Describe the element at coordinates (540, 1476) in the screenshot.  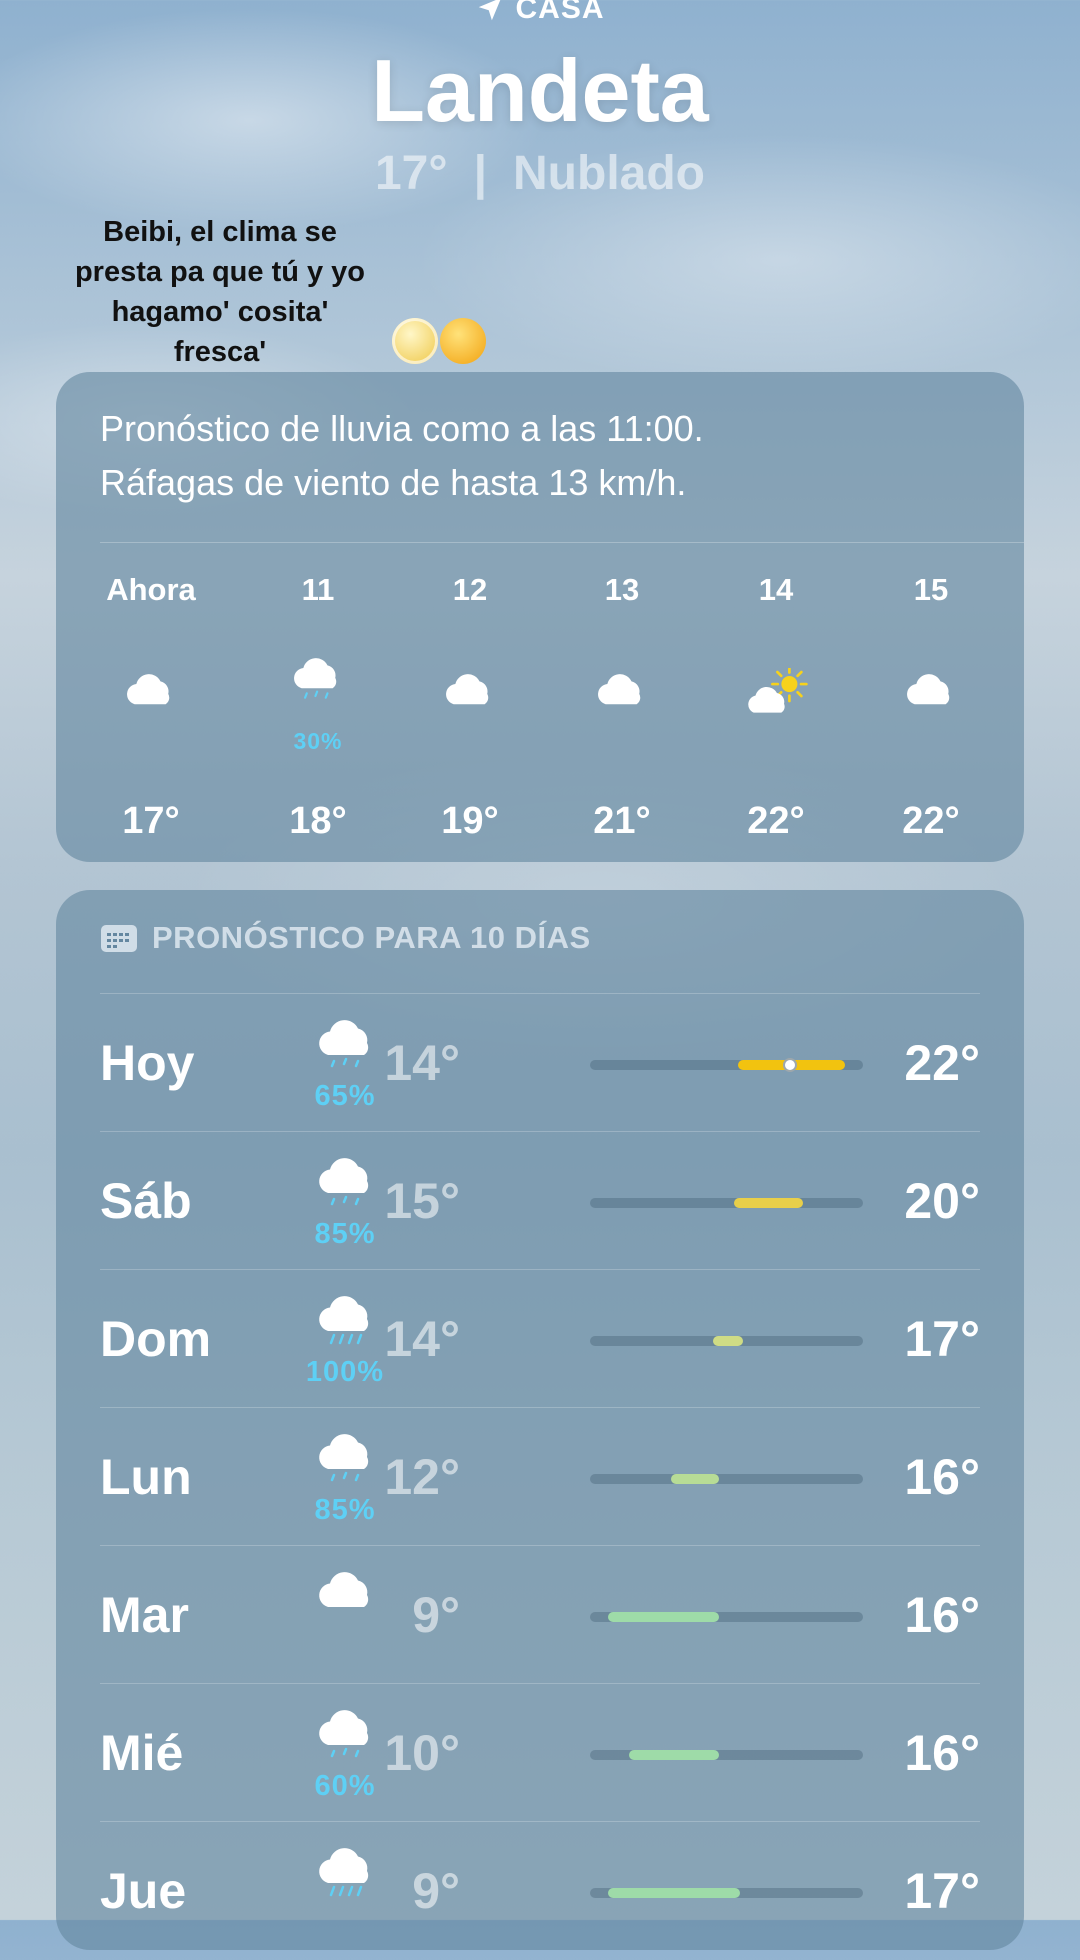
I see `day-row: Lun 85% 12° 16°` at that location.